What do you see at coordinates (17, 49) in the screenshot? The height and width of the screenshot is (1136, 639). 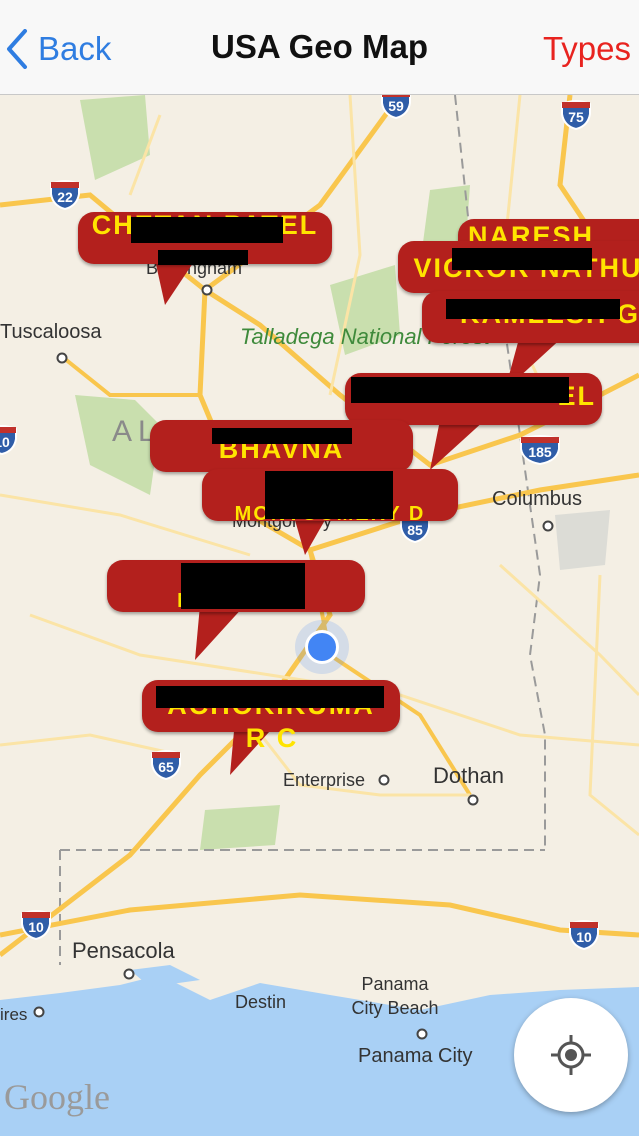 I see `chevron-left-icon` at bounding box center [17, 49].